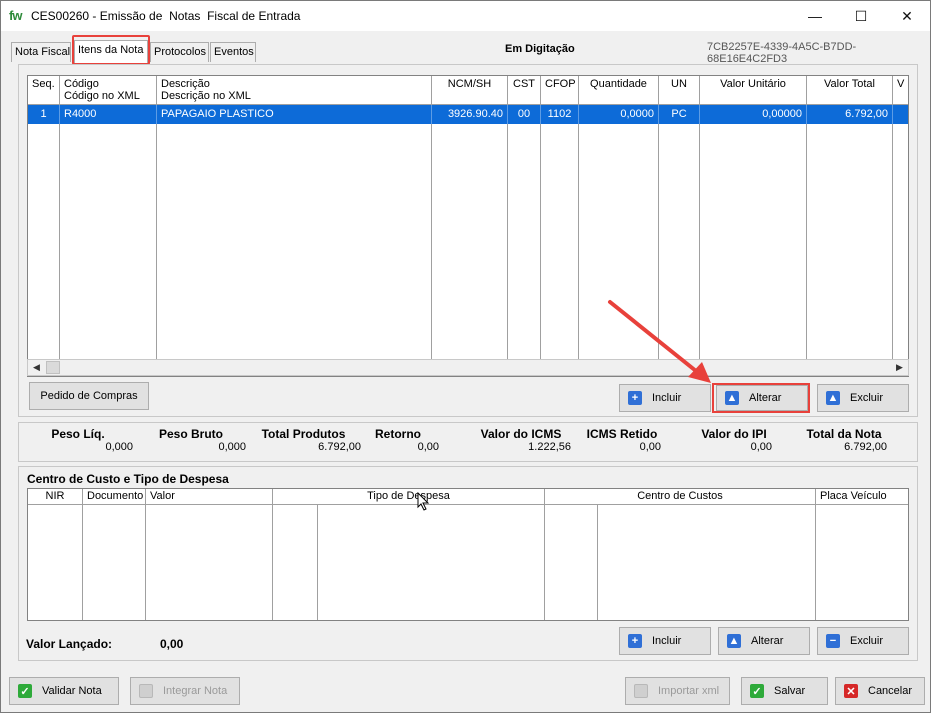 The height and width of the screenshot is (713, 931). Describe the element at coordinates (767, 641) in the screenshot. I see `alterar-label: Alterar` at that location.